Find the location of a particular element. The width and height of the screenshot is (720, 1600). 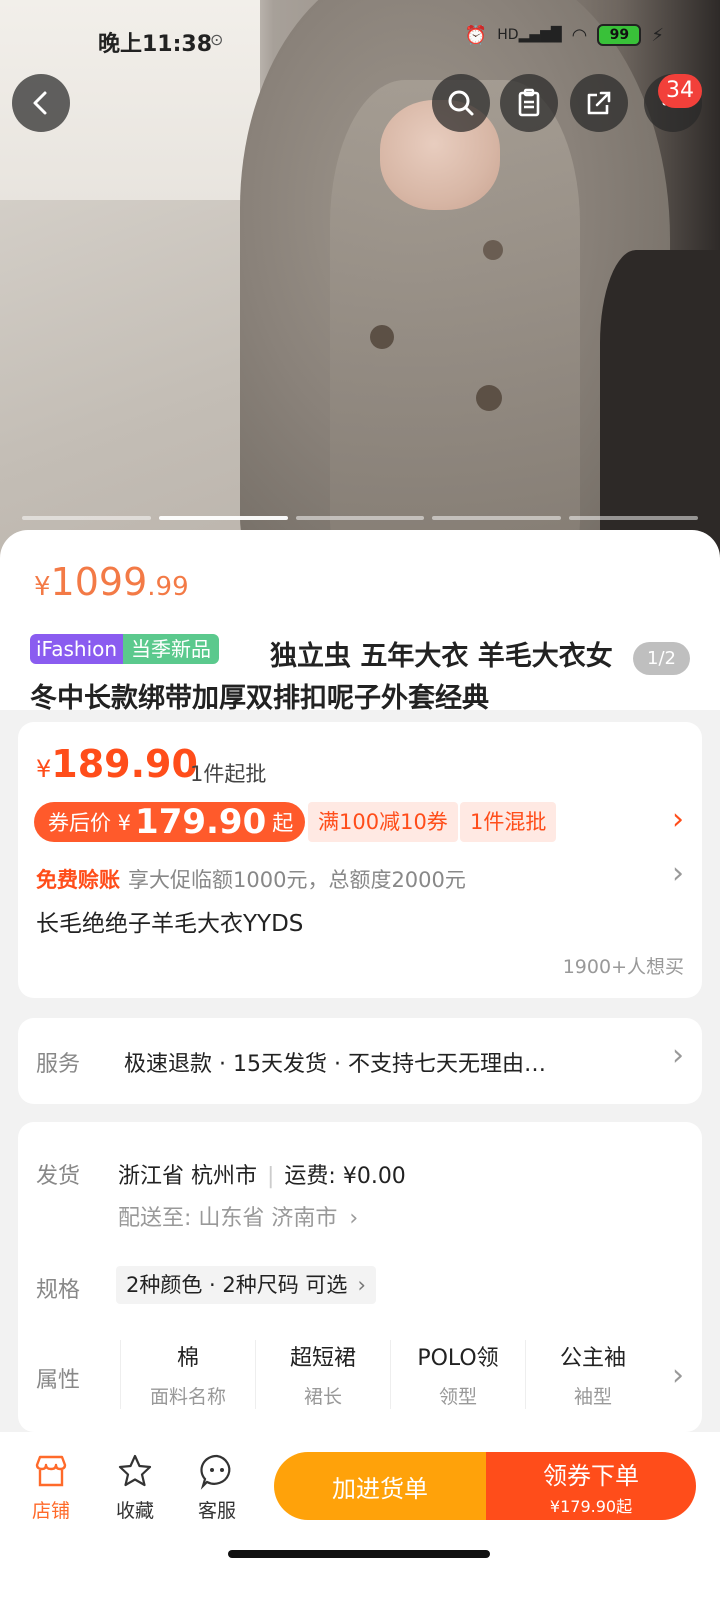

attribute-item: 超短裙 裙长 is located at coordinates (322, 1374).